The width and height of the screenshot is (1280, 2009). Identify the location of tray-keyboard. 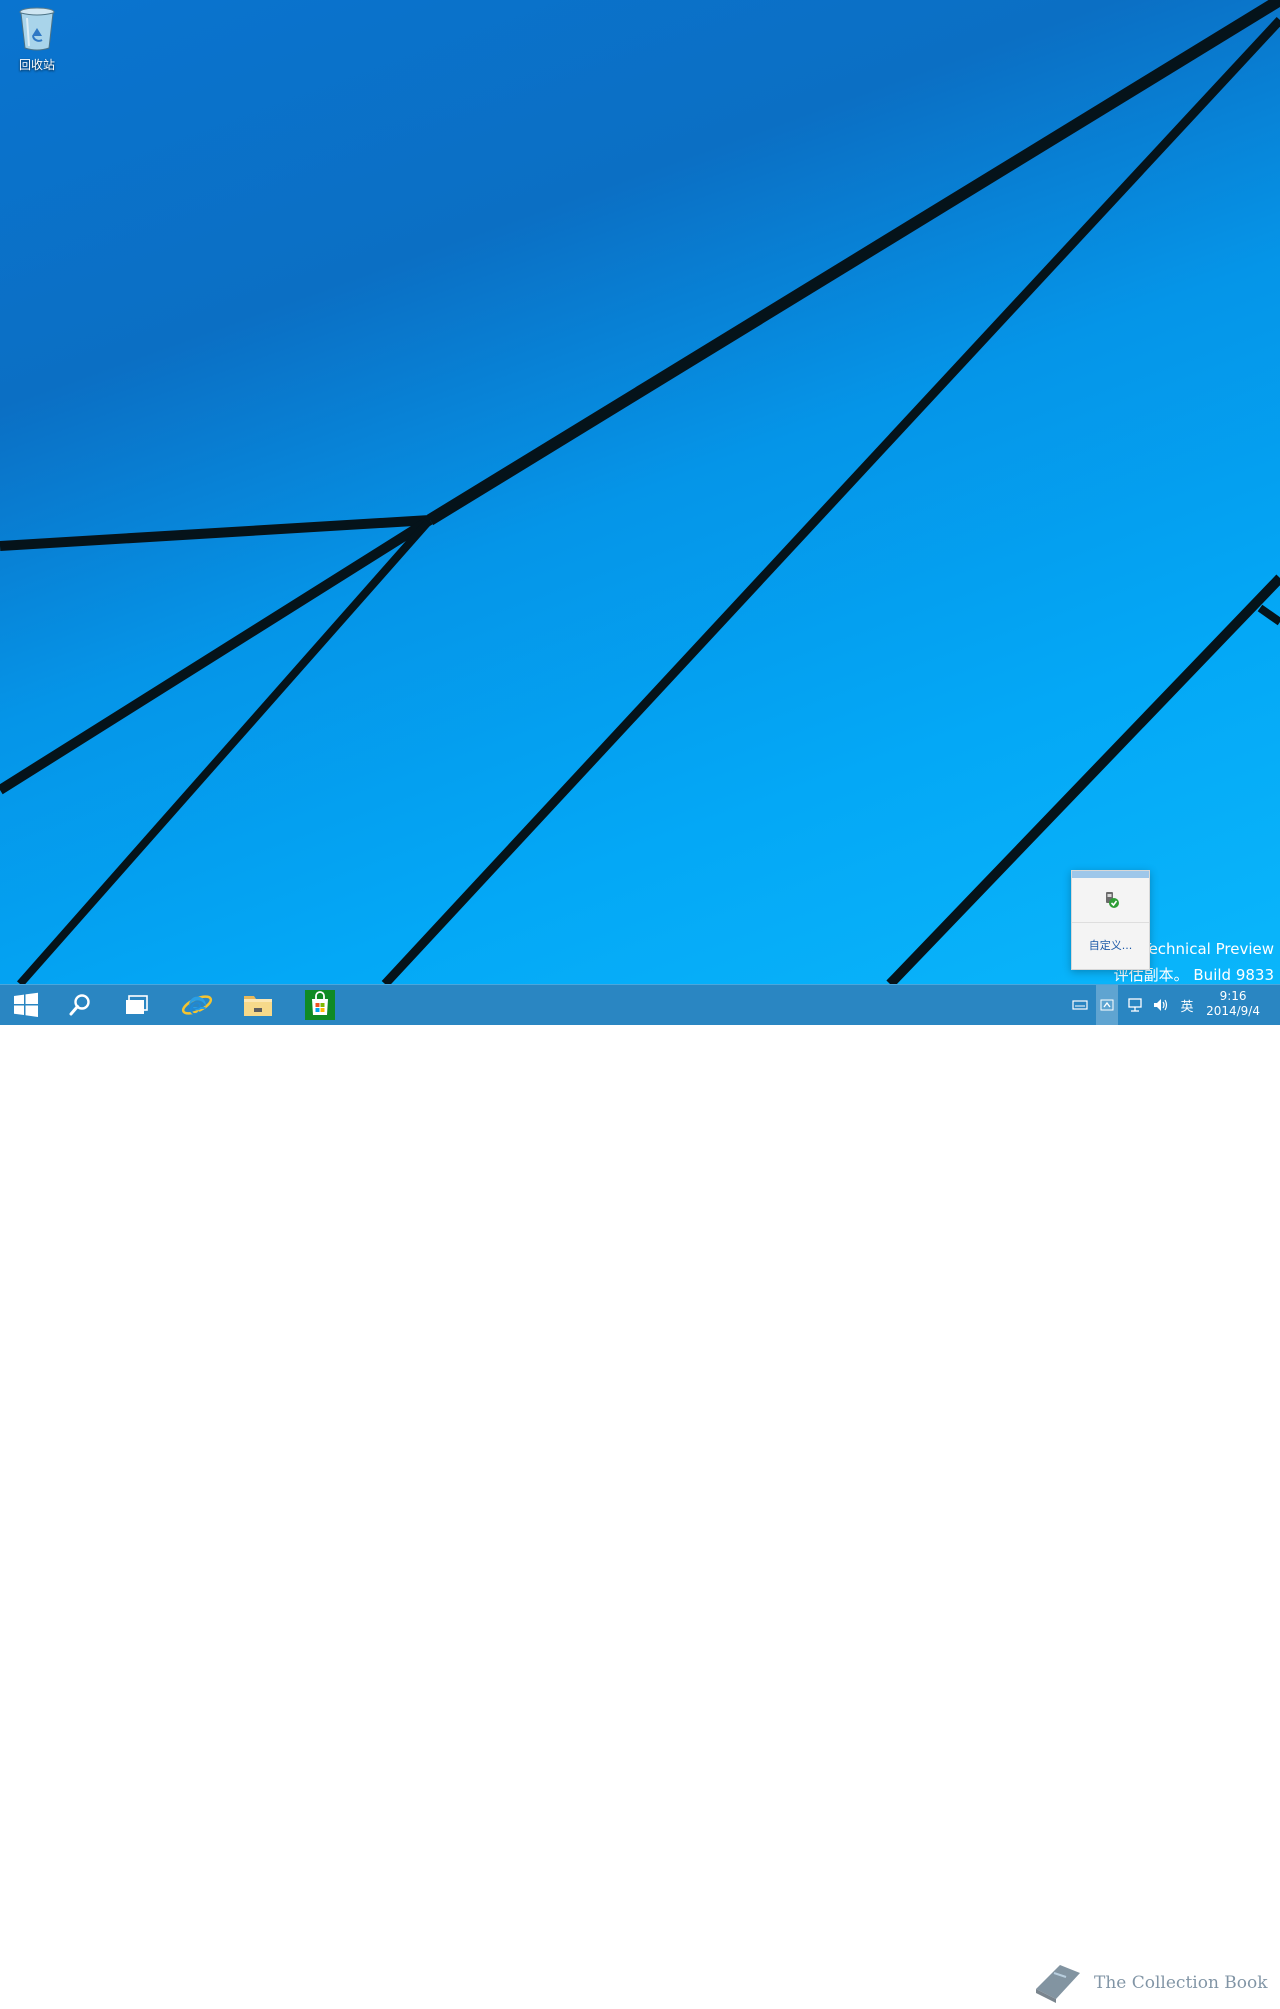
(1080, 1005).